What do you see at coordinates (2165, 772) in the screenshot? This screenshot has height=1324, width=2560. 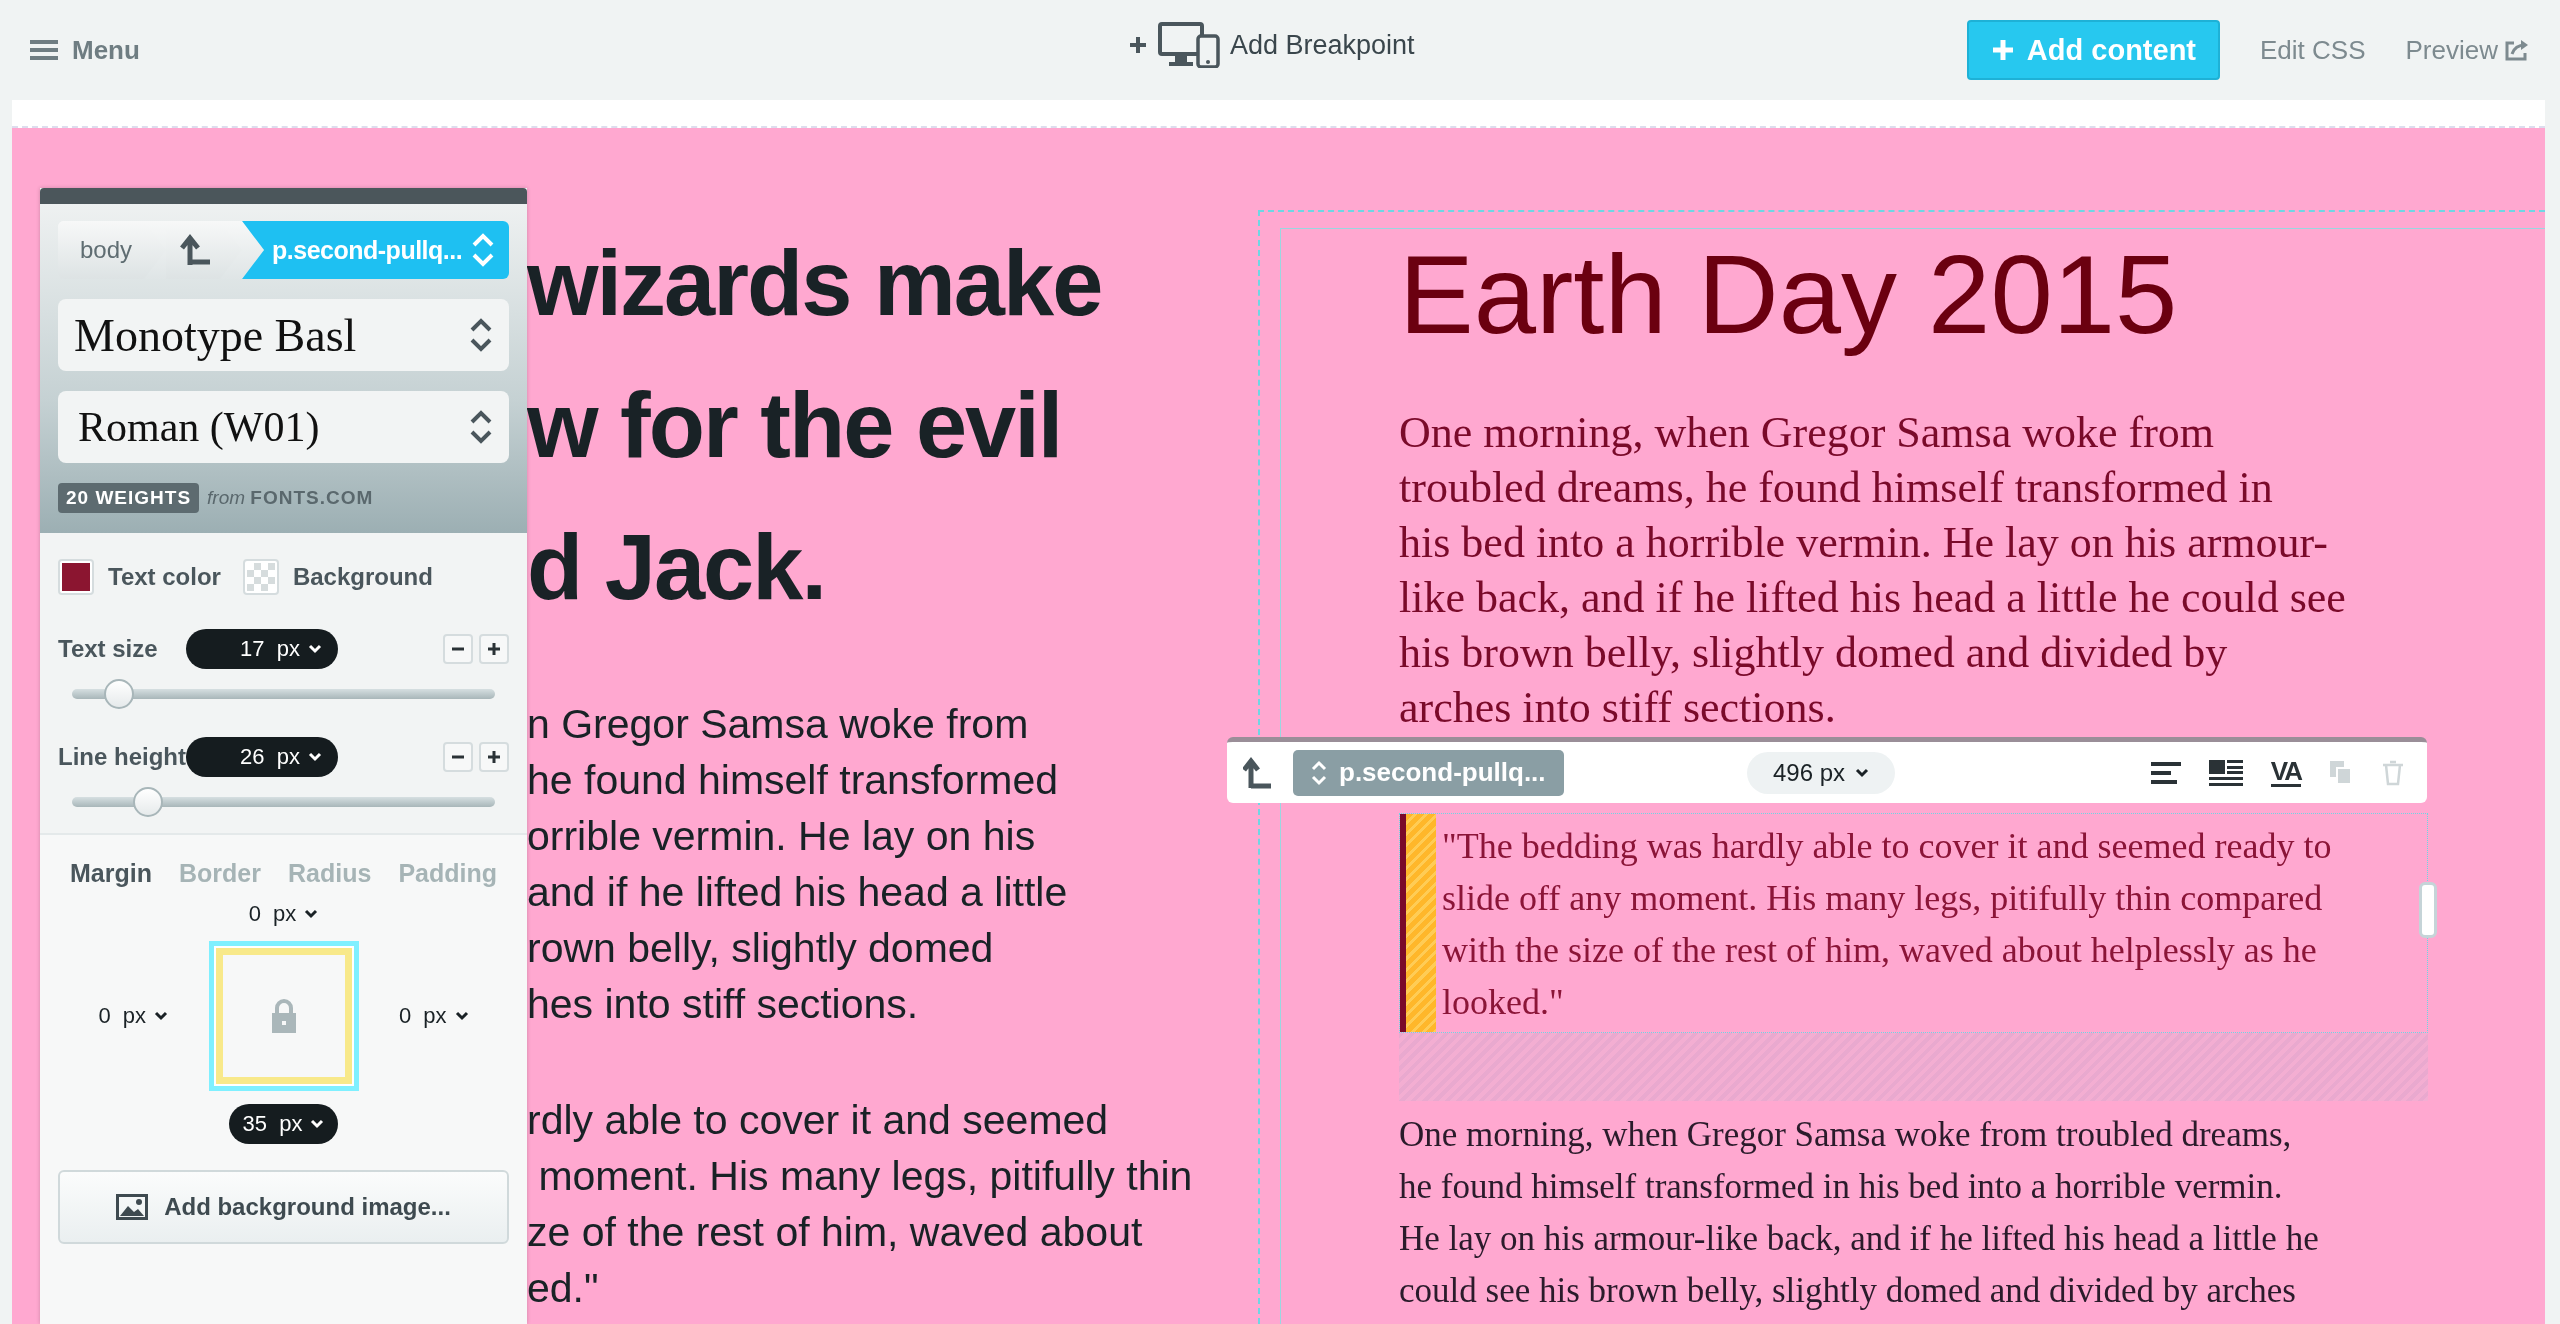 I see `align-button` at bounding box center [2165, 772].